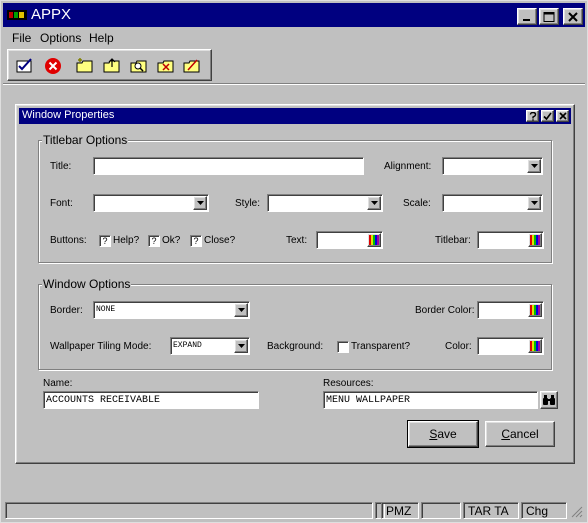  I want to click on dialog-close-button, so click(562, 116).